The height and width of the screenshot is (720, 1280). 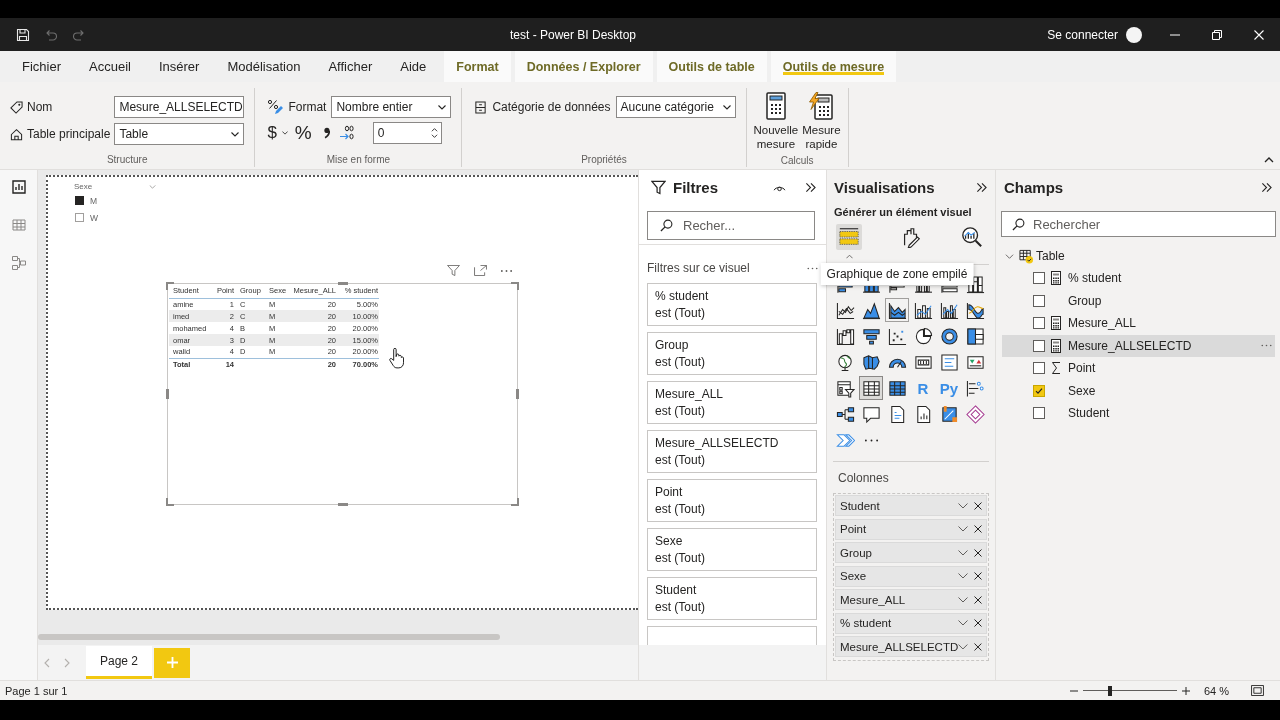 I want to click on pane-title: Filtres, so click(x=695, y=187).